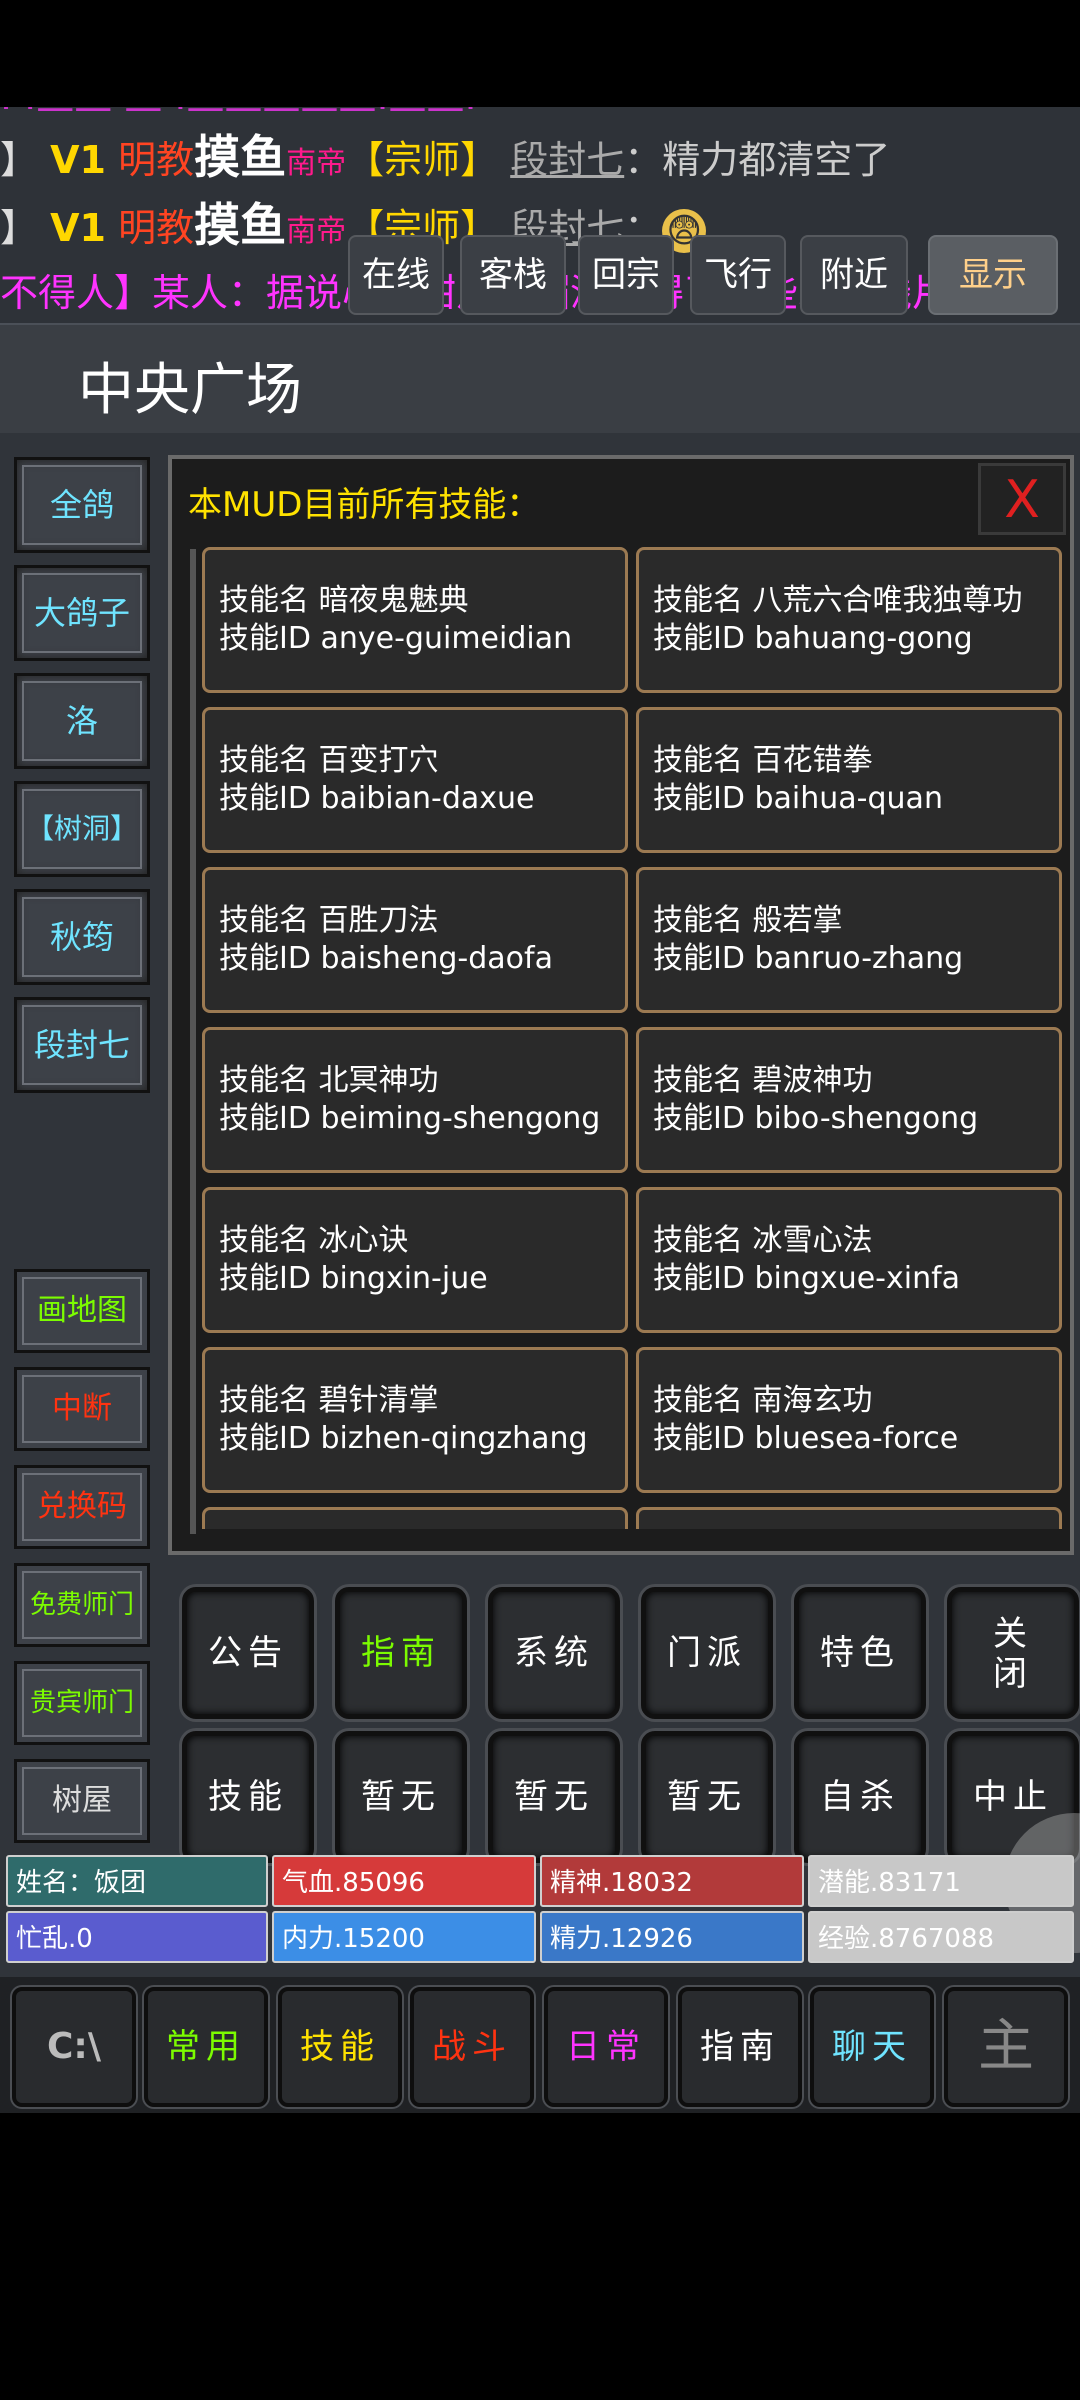 The image size is (1080, 2400). What do you see at coordinates (812, 1080) in the screenshot?
I see `skill-name: 碧波神功` at bounding box center [812, 1080].